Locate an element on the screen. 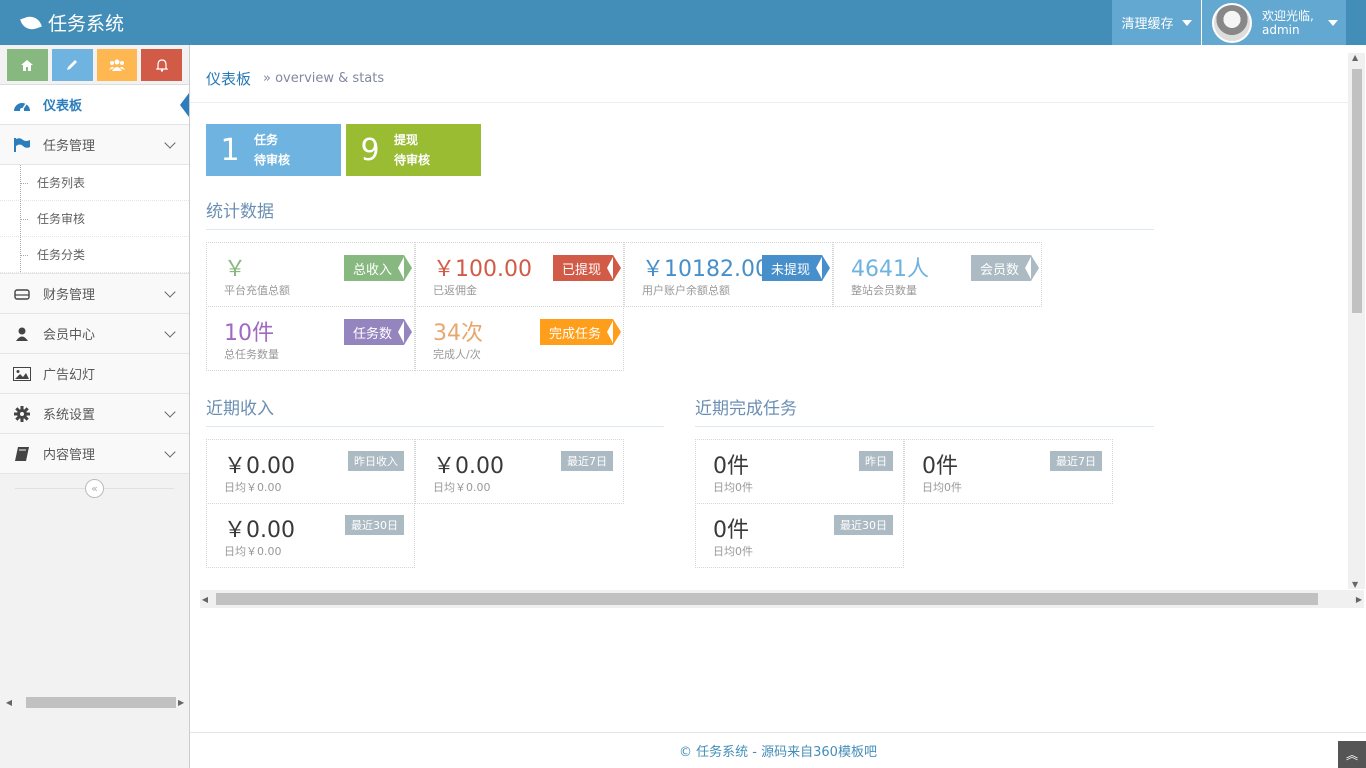 The width and height of the screenshot is (1366, 768). sidebar-horizontal-scrollbar: ◀ ▶ is located at coordinates (95, 702).